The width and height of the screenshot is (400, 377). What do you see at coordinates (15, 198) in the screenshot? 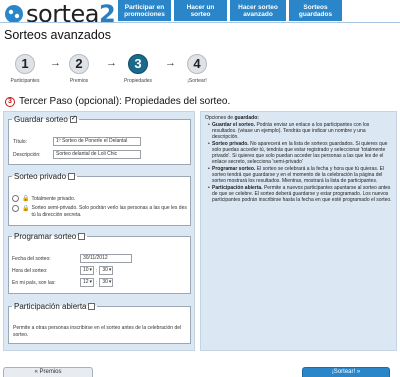
I see `radio-totalmente-privado` at bounding box center [15, 198].